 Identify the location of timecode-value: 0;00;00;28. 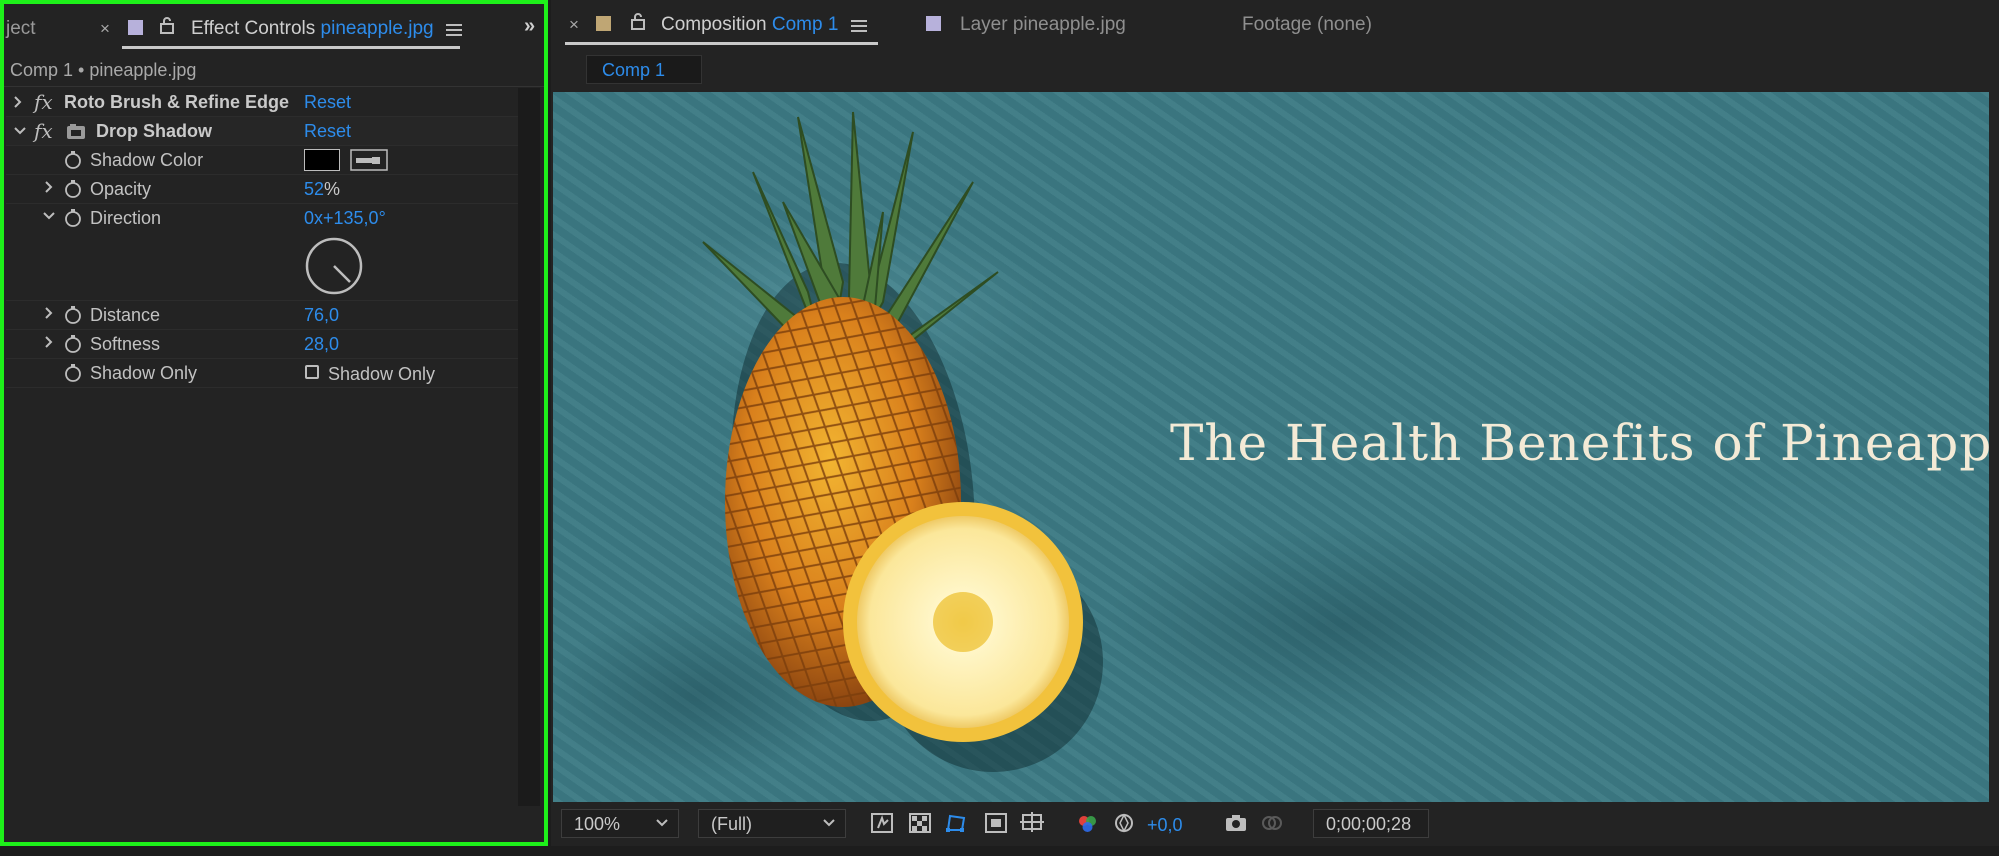
(1369, 824).